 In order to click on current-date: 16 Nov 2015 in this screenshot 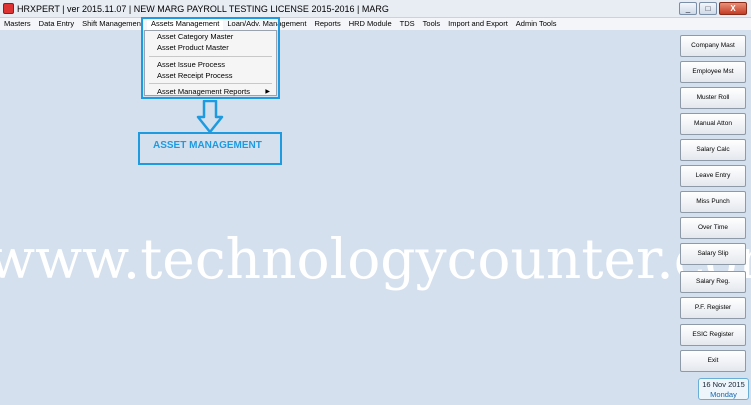, I will do `click(723, 384)`.